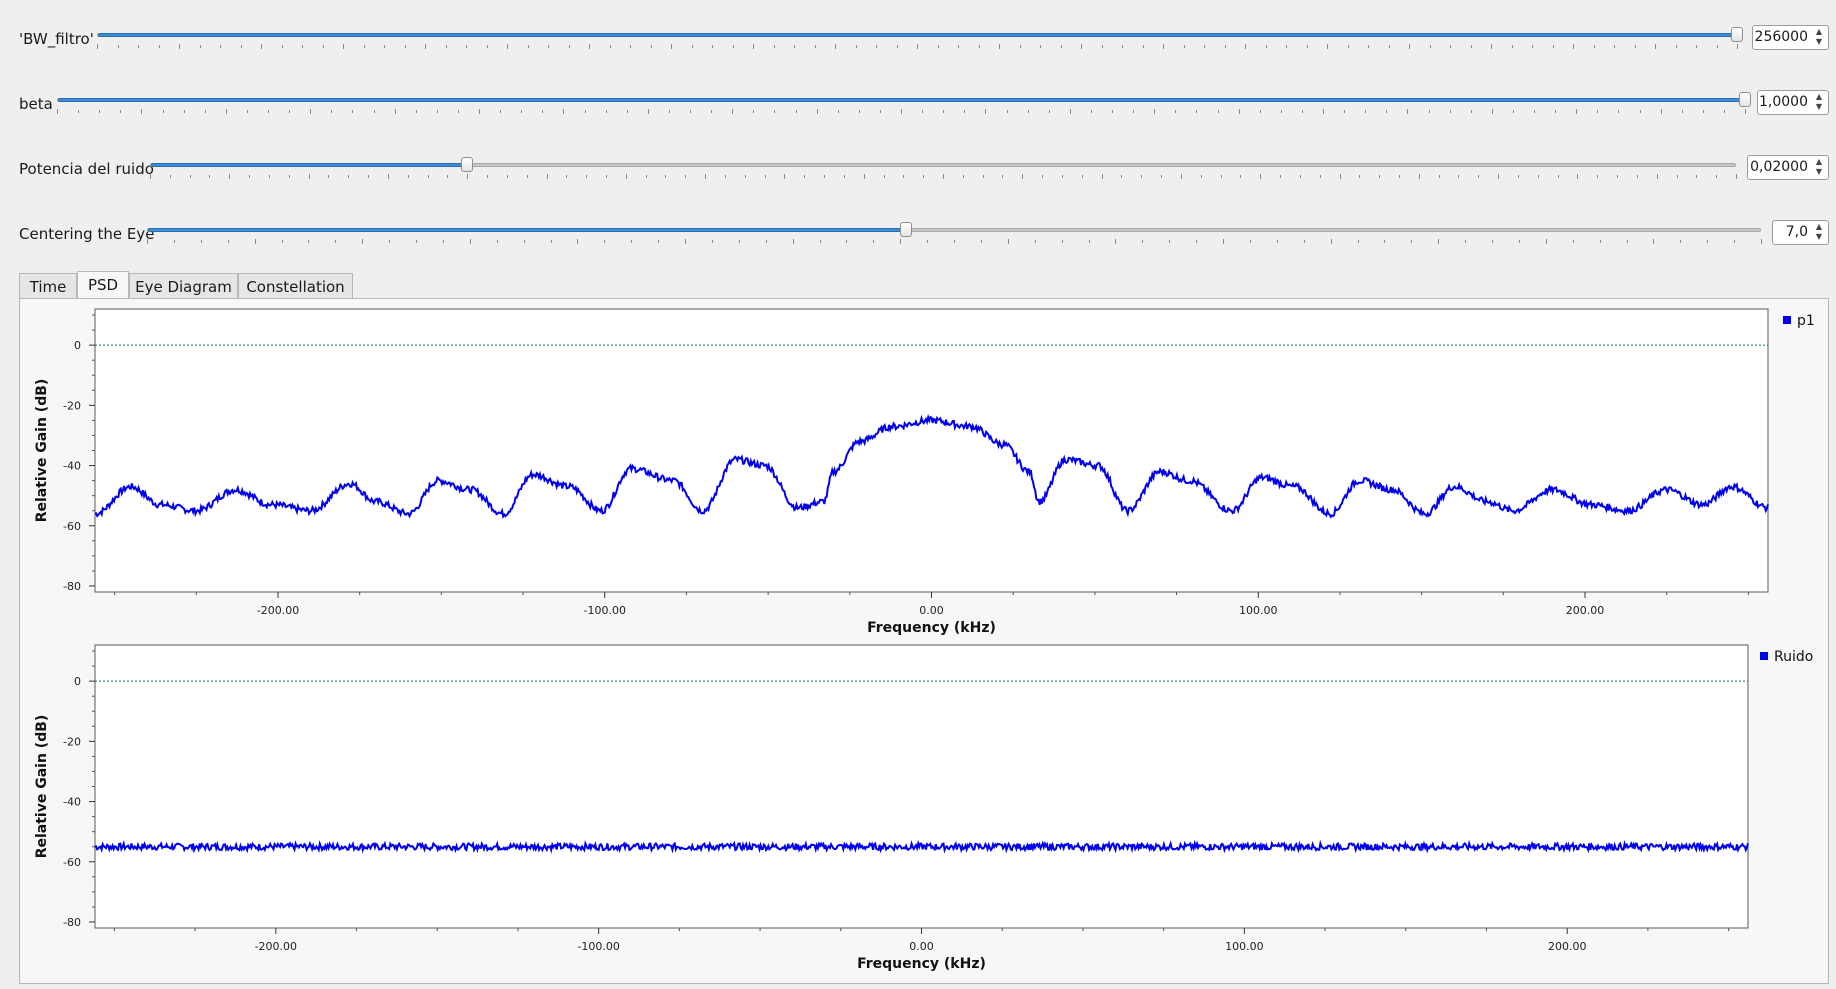 This screenshot has height=989, width=1836. I want to click on x-tick-label: 0.00, so click(931, 610).